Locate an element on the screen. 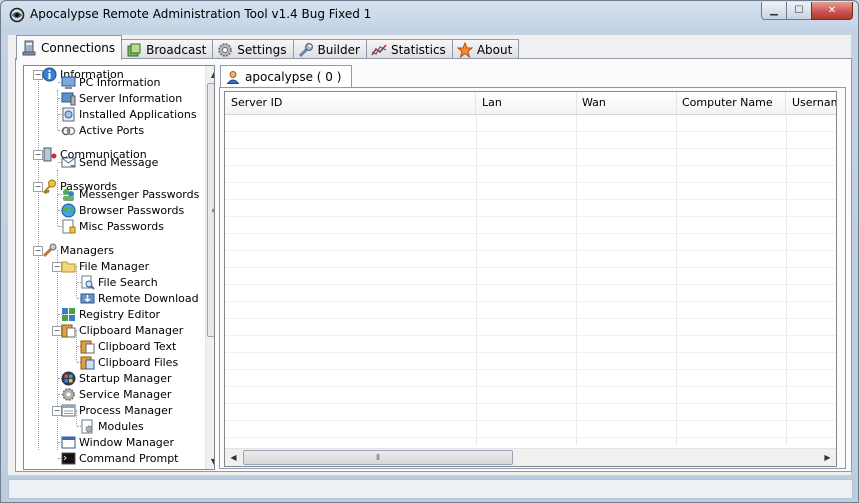  tree-item-label: Window Manager is located at coordinates (127, 442).